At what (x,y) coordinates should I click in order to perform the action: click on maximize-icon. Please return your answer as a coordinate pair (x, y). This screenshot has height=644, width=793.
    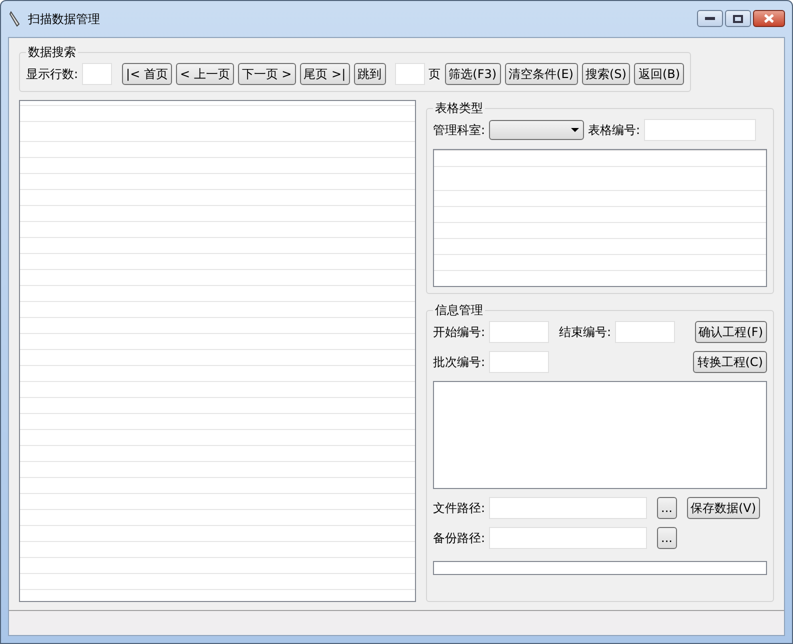
    Looking at the image, I should click on (738, 18).